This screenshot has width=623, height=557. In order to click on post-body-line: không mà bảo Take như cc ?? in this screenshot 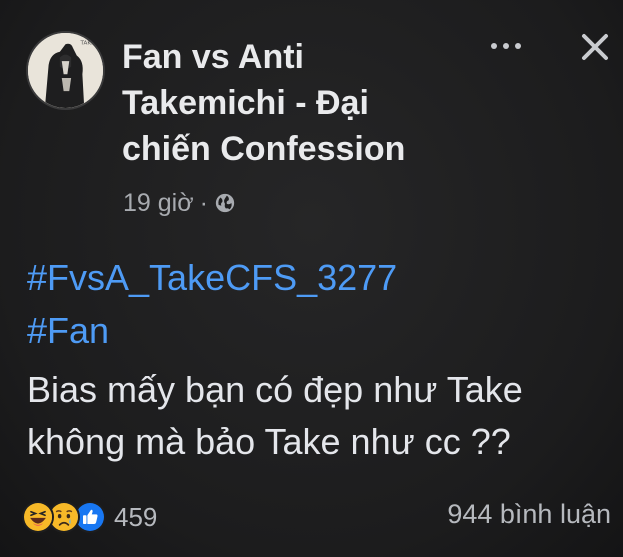, I will do `click(269, 441)`.